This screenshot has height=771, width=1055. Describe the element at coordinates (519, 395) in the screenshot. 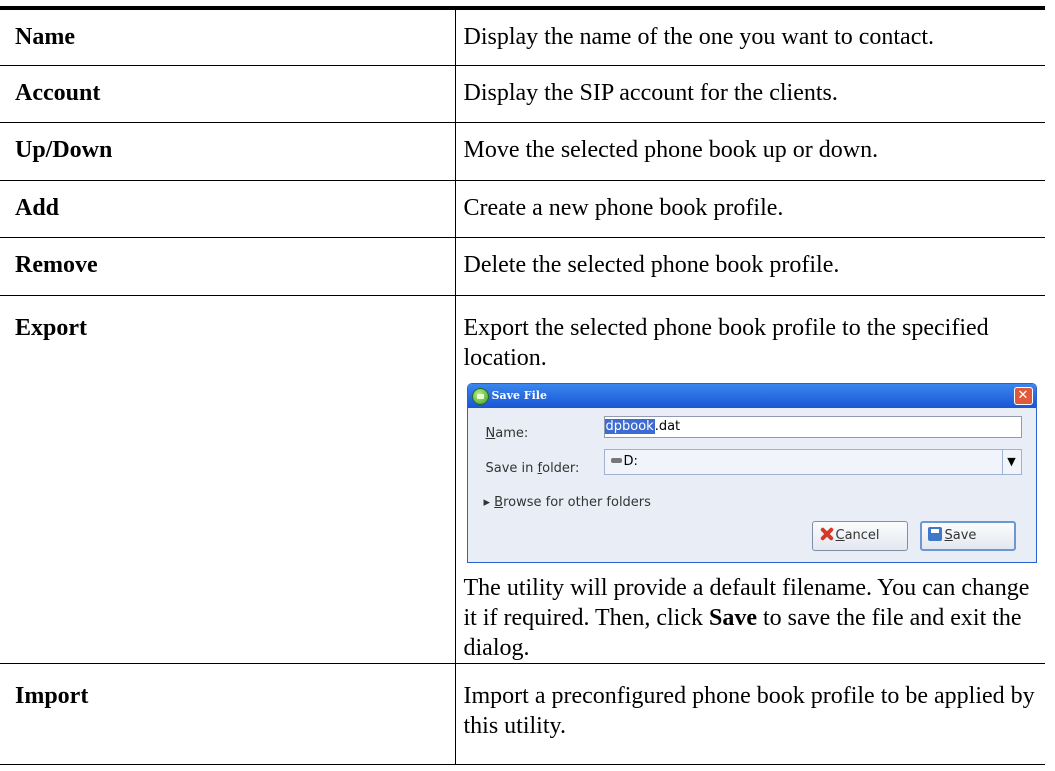

I see `dialog-title: Save File` at that location.